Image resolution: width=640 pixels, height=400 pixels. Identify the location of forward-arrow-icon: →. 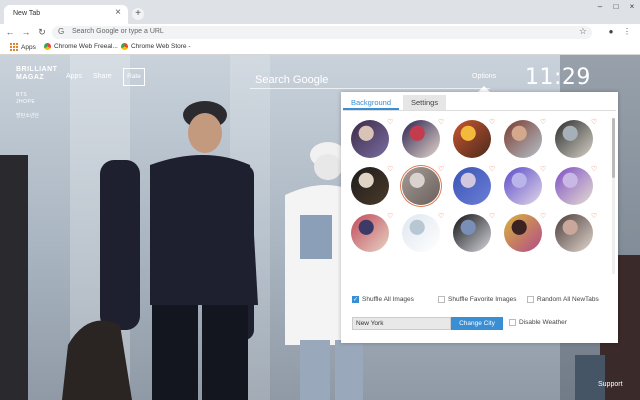
(26, 32).